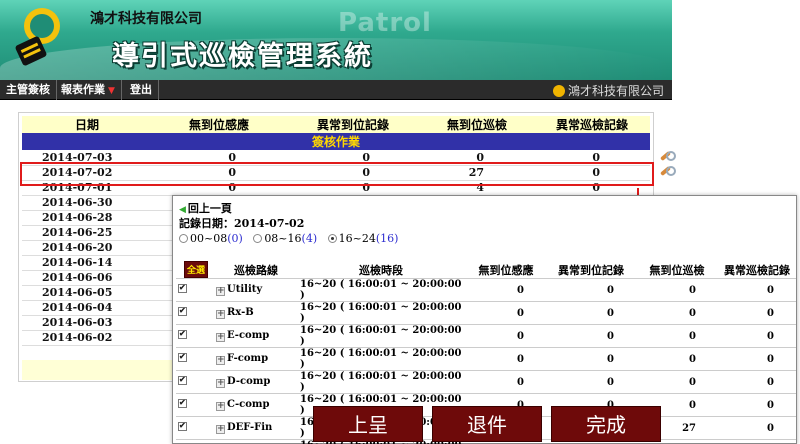  I want to click on nav-label: 登出, so click(141, 89).